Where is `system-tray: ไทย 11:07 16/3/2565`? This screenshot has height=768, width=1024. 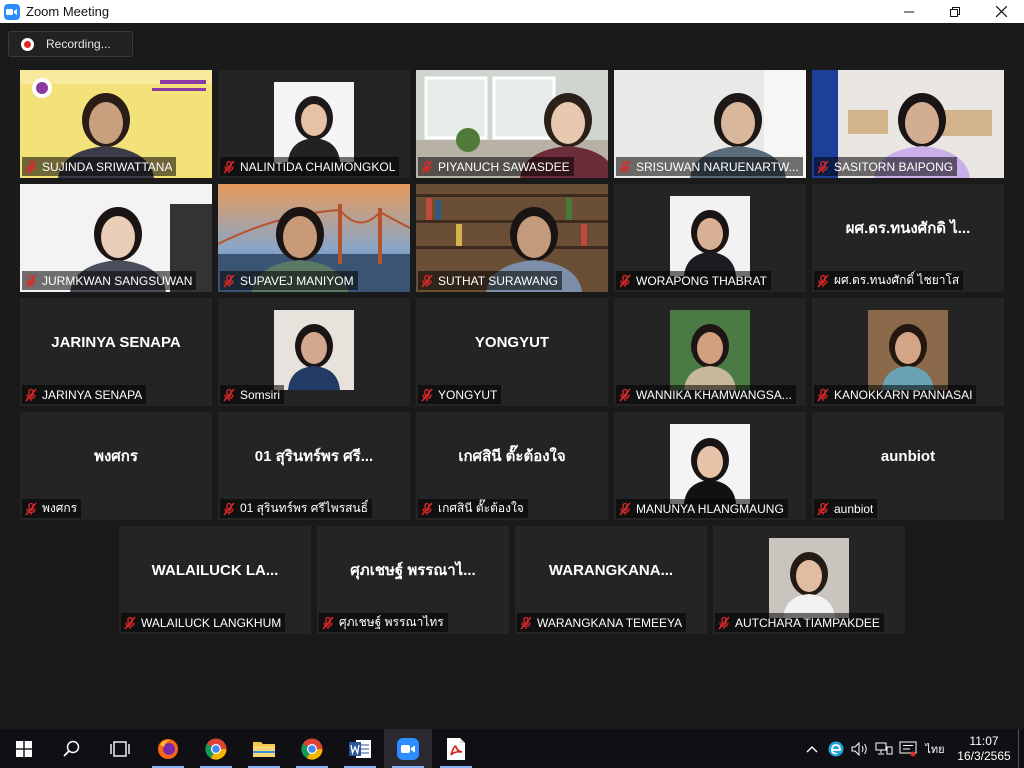
system-tray: ไทย 11:07 16/3/2565 is located at coordinates (912, 748).